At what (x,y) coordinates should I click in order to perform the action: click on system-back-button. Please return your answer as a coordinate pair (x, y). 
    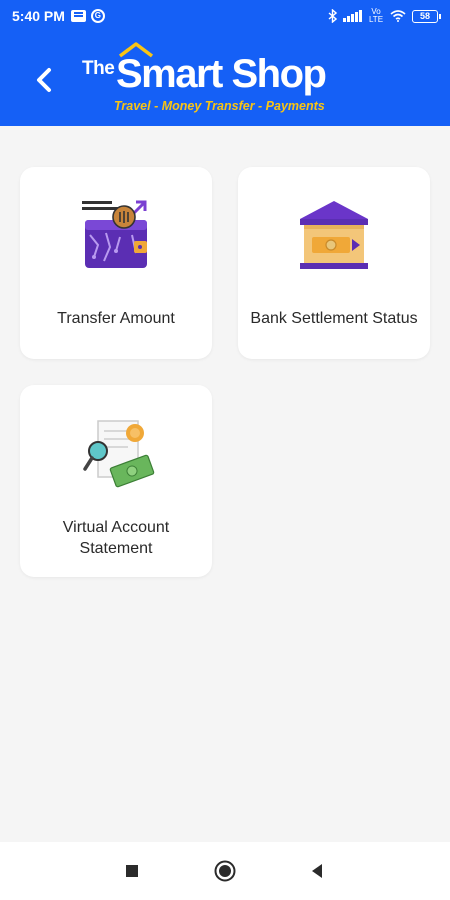
    Looking at the image, I should click on (317, 871).